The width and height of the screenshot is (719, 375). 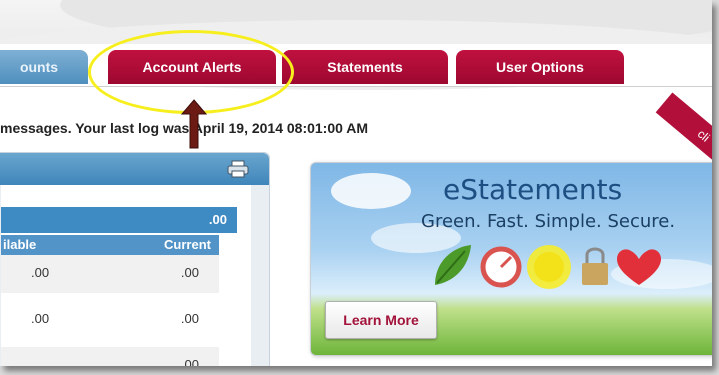 What do you see at coordinates (194, 124) in the screenshot?
I see `arrow-up-icon` at bounding box center [194, 124].